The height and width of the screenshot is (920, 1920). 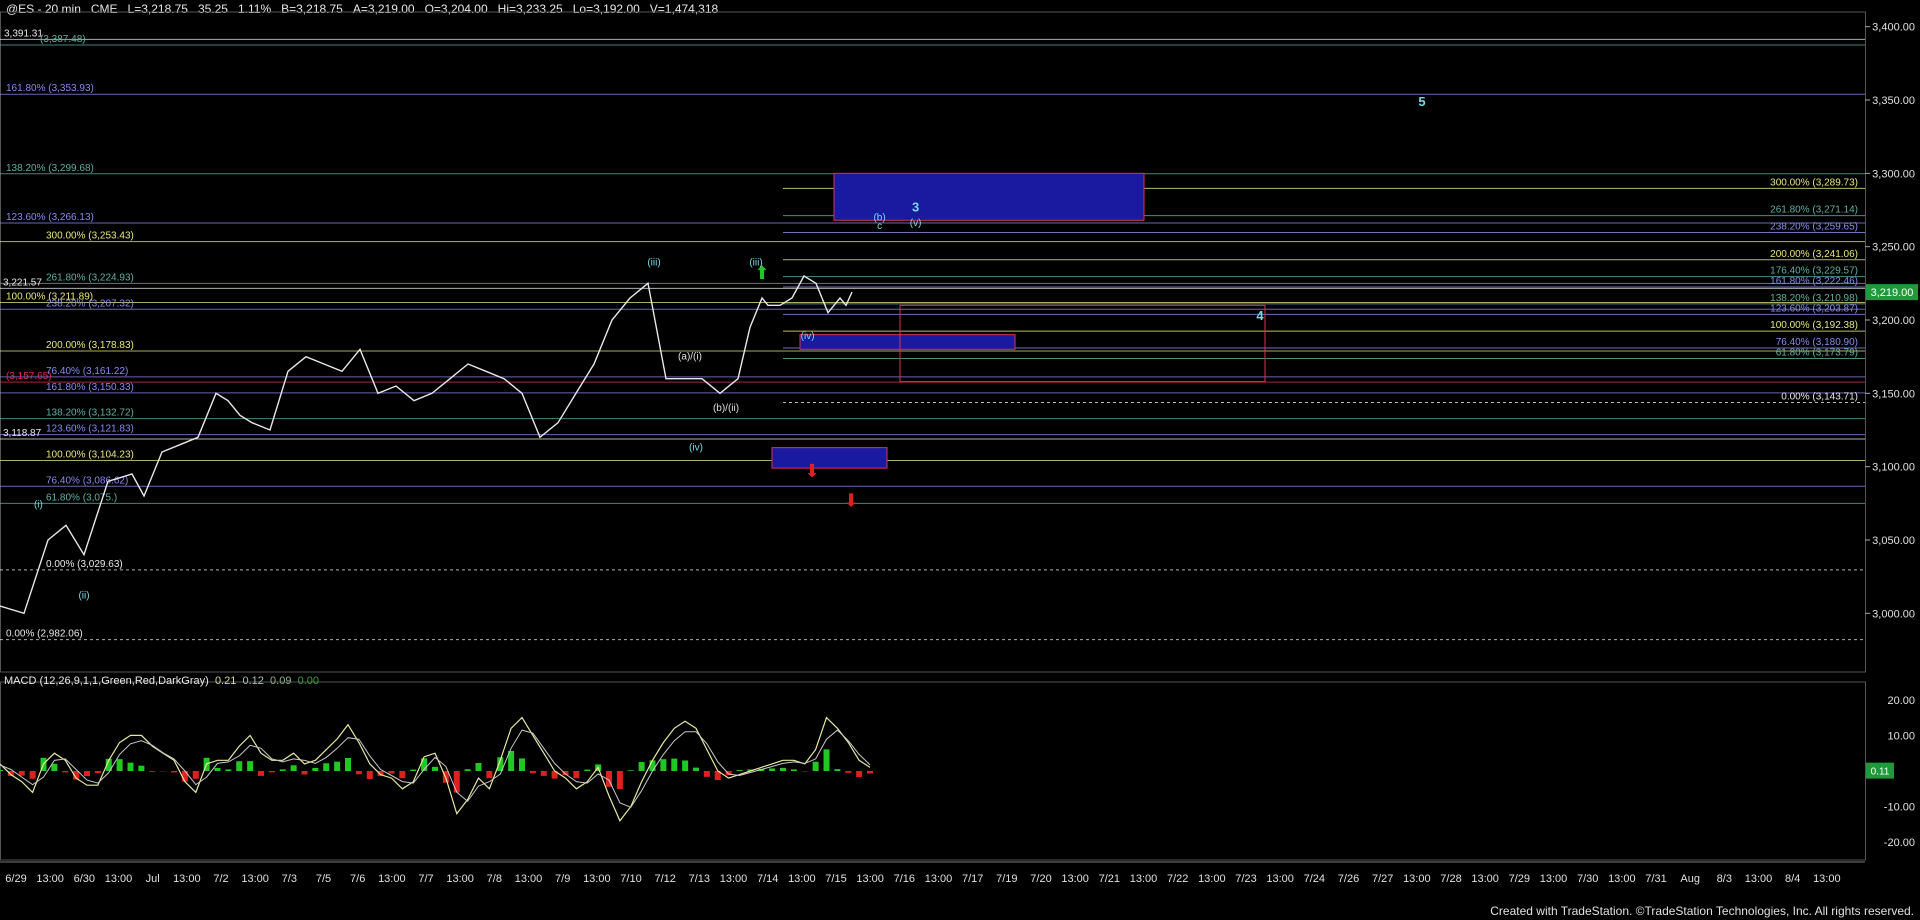 What do you see at coordinates (50, 217) in the screenshot?
I see `fib-level-label: 123.60% (3,266.13)` at bounding box center [50, 217].